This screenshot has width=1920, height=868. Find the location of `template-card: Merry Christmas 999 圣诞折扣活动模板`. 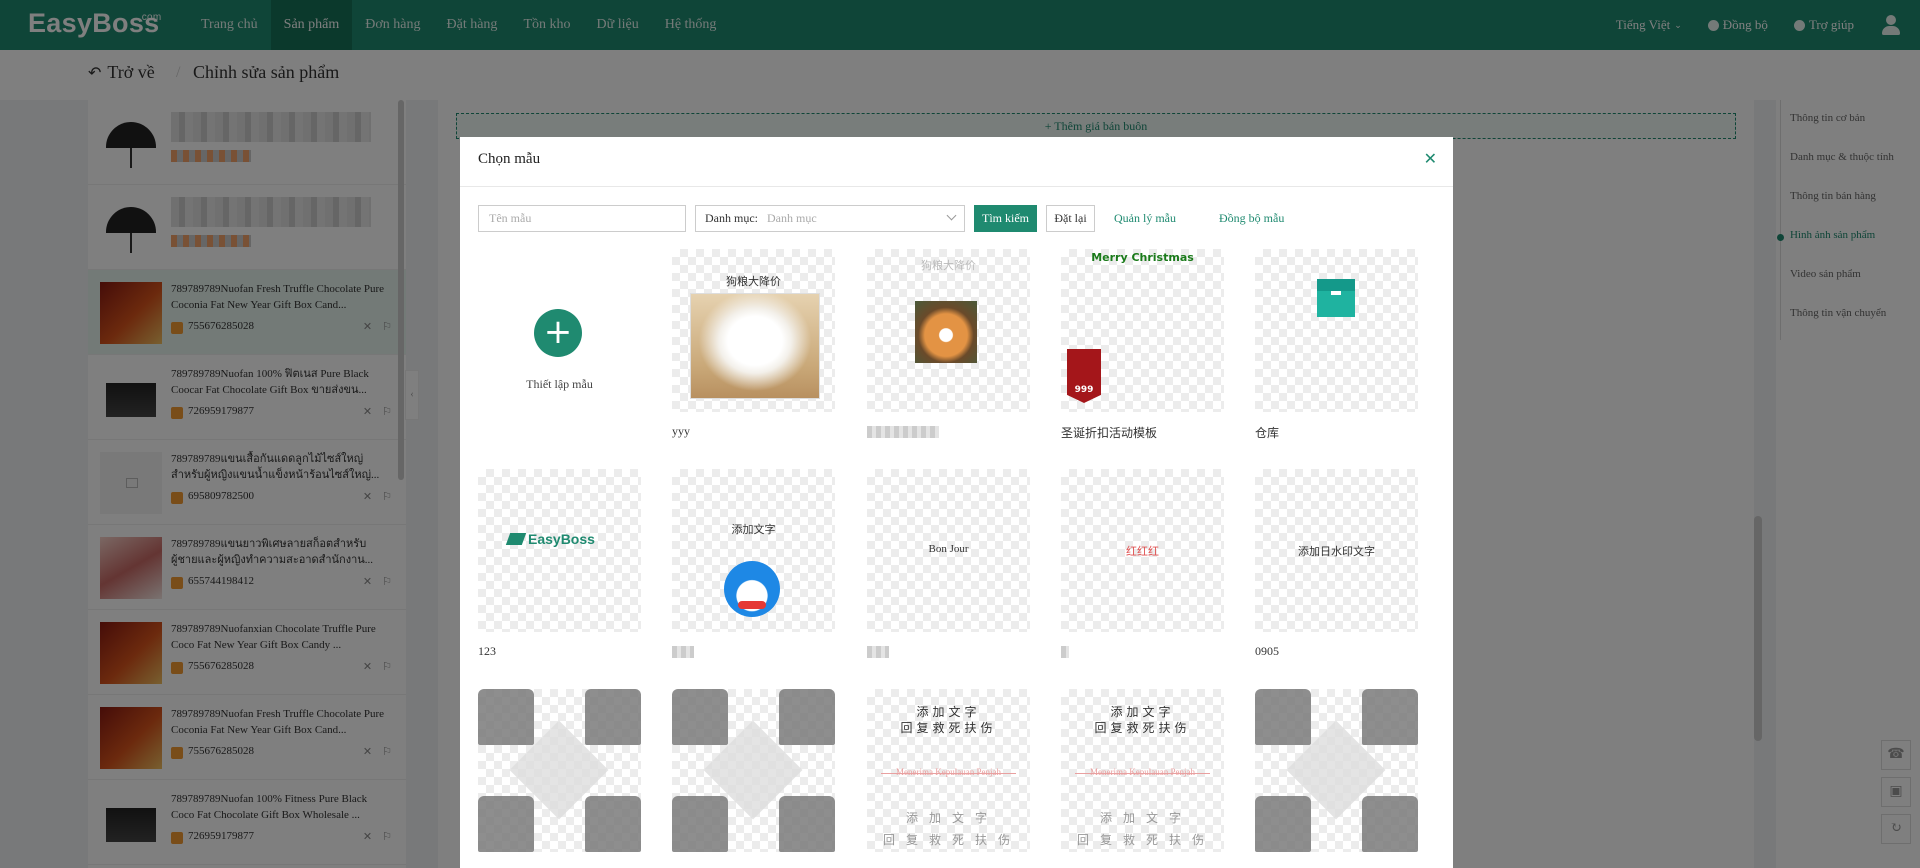

template-card: Merry Christmas 999 圣诞折扣活动模板 is located at coordinates (1142, 344).